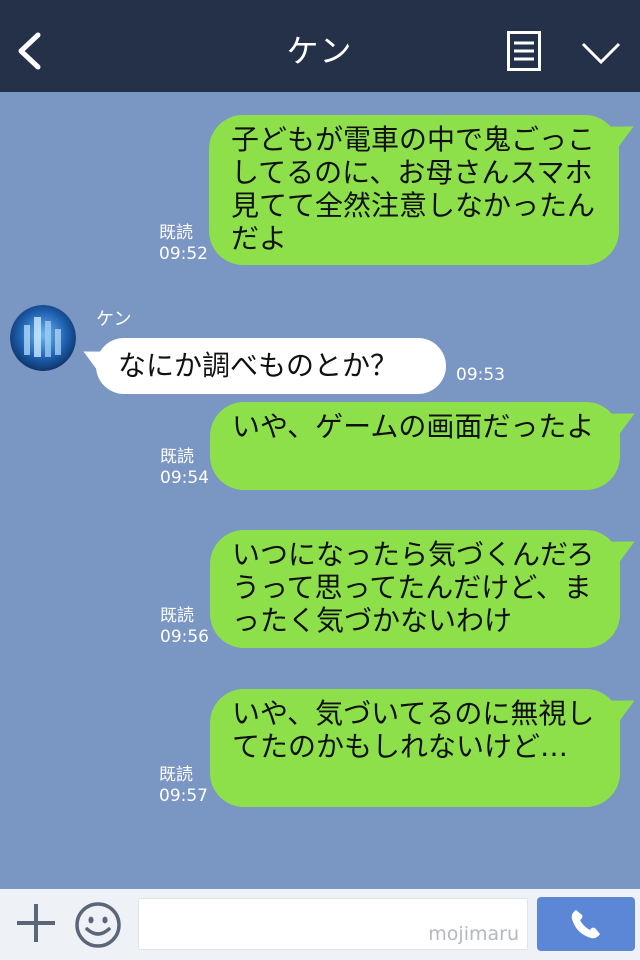  Describe the element at coordinates (415, 589) in the screenshot. I see `message-bubble-outgoing: いつになったら気づくんだろうって思ってたんだけど、まったく気づかないわけ` at that location.